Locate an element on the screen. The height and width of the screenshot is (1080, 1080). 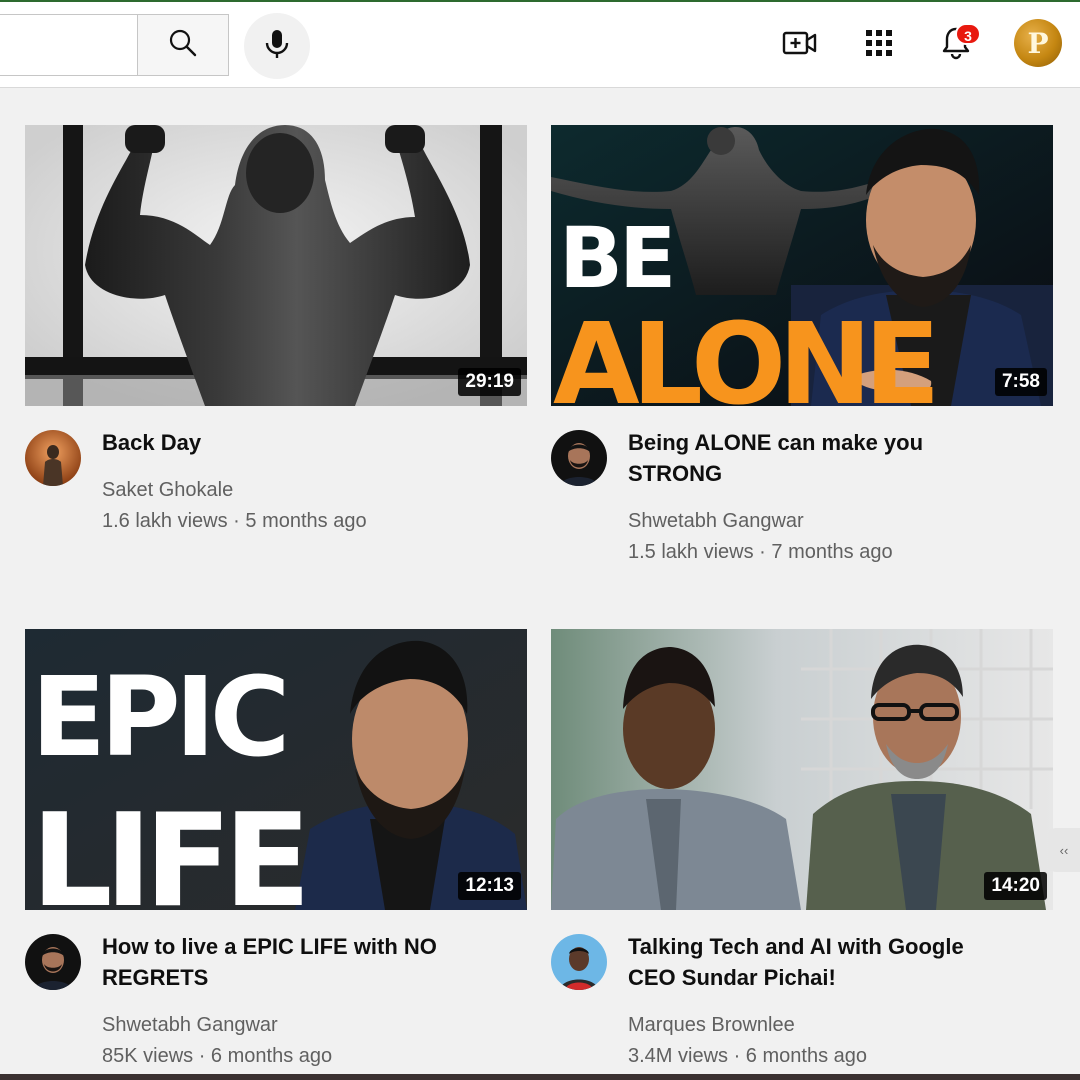
channel-name: Saket Ghokale is located at coordinates (312, 490).